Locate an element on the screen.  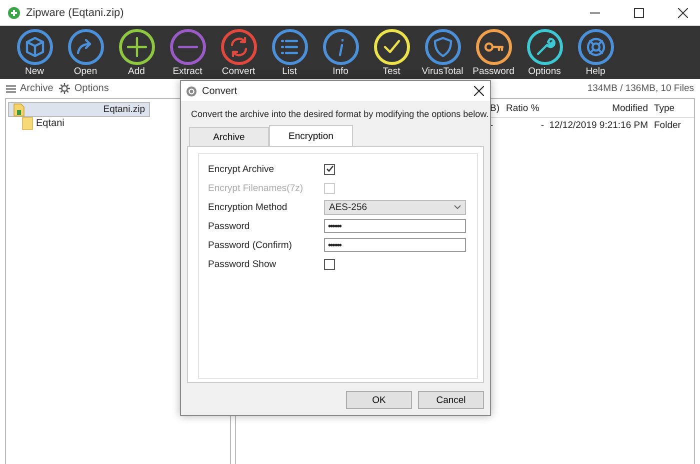
toolbar-button: Convert is located at coordinates (238, 51).